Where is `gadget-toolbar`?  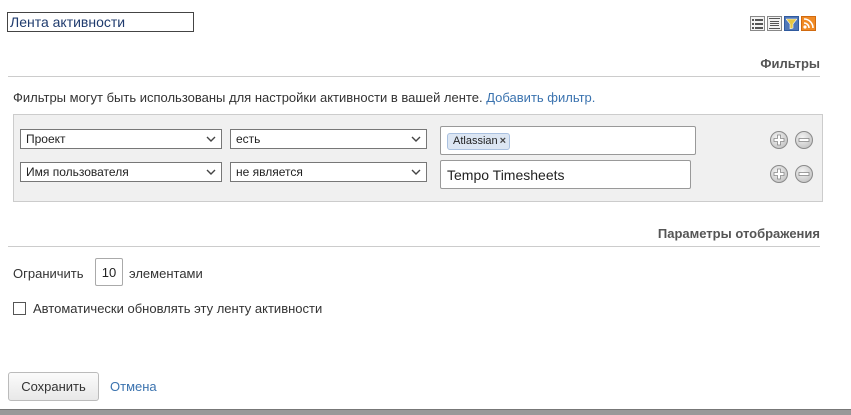
gadget-toolbar is located at coordinates (783, 23).